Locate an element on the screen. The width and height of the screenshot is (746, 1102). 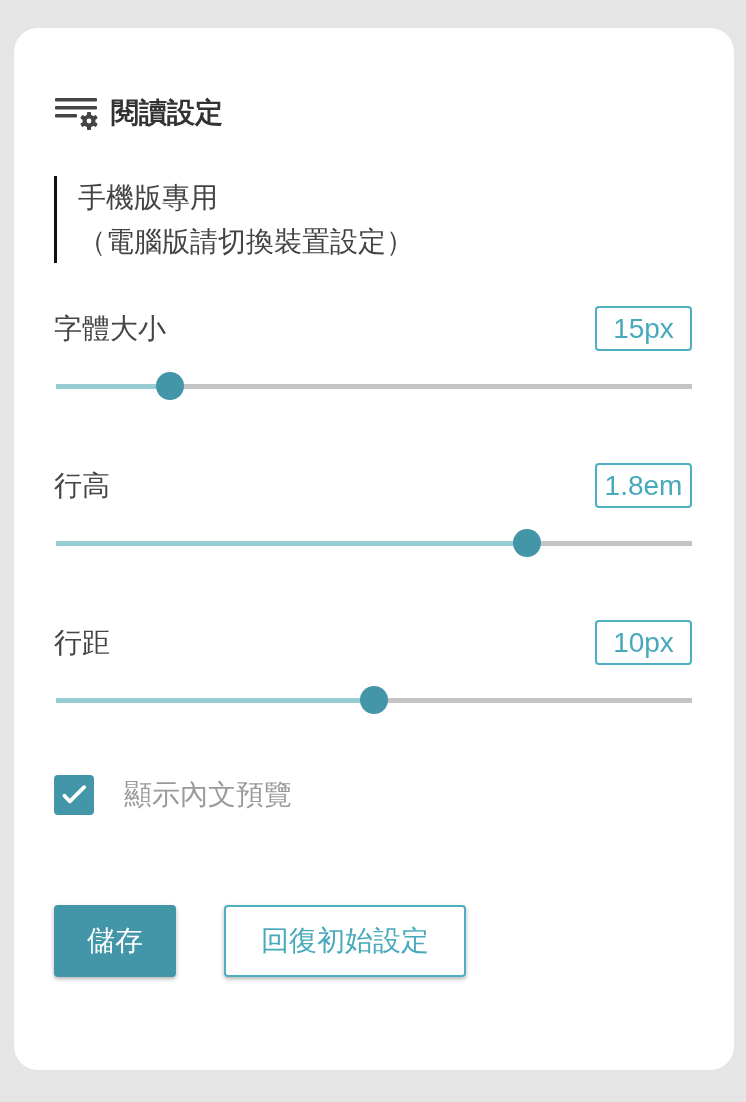
value-readout: 15px is located at coordinates (643, 328).